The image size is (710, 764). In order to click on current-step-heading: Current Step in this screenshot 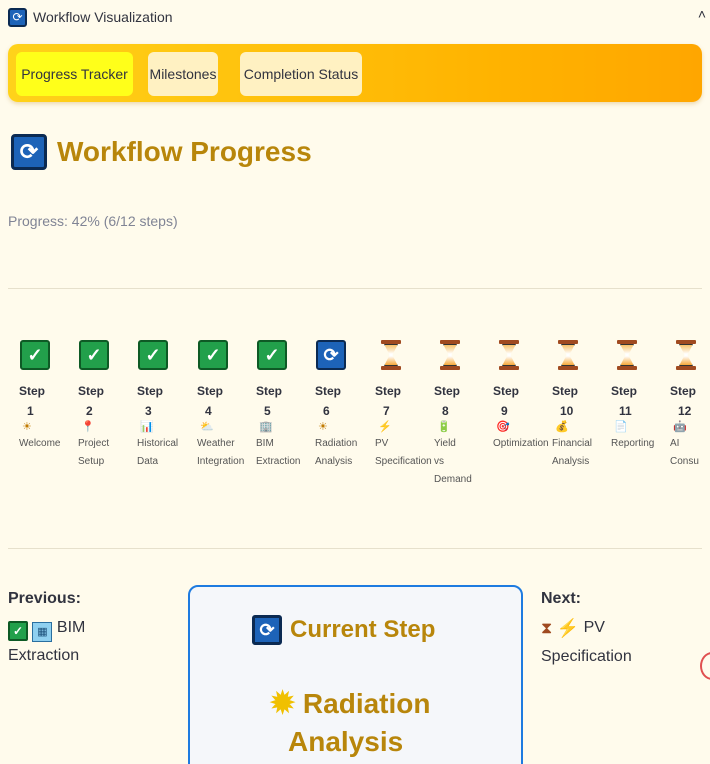, I will do `click(363, 629)`.